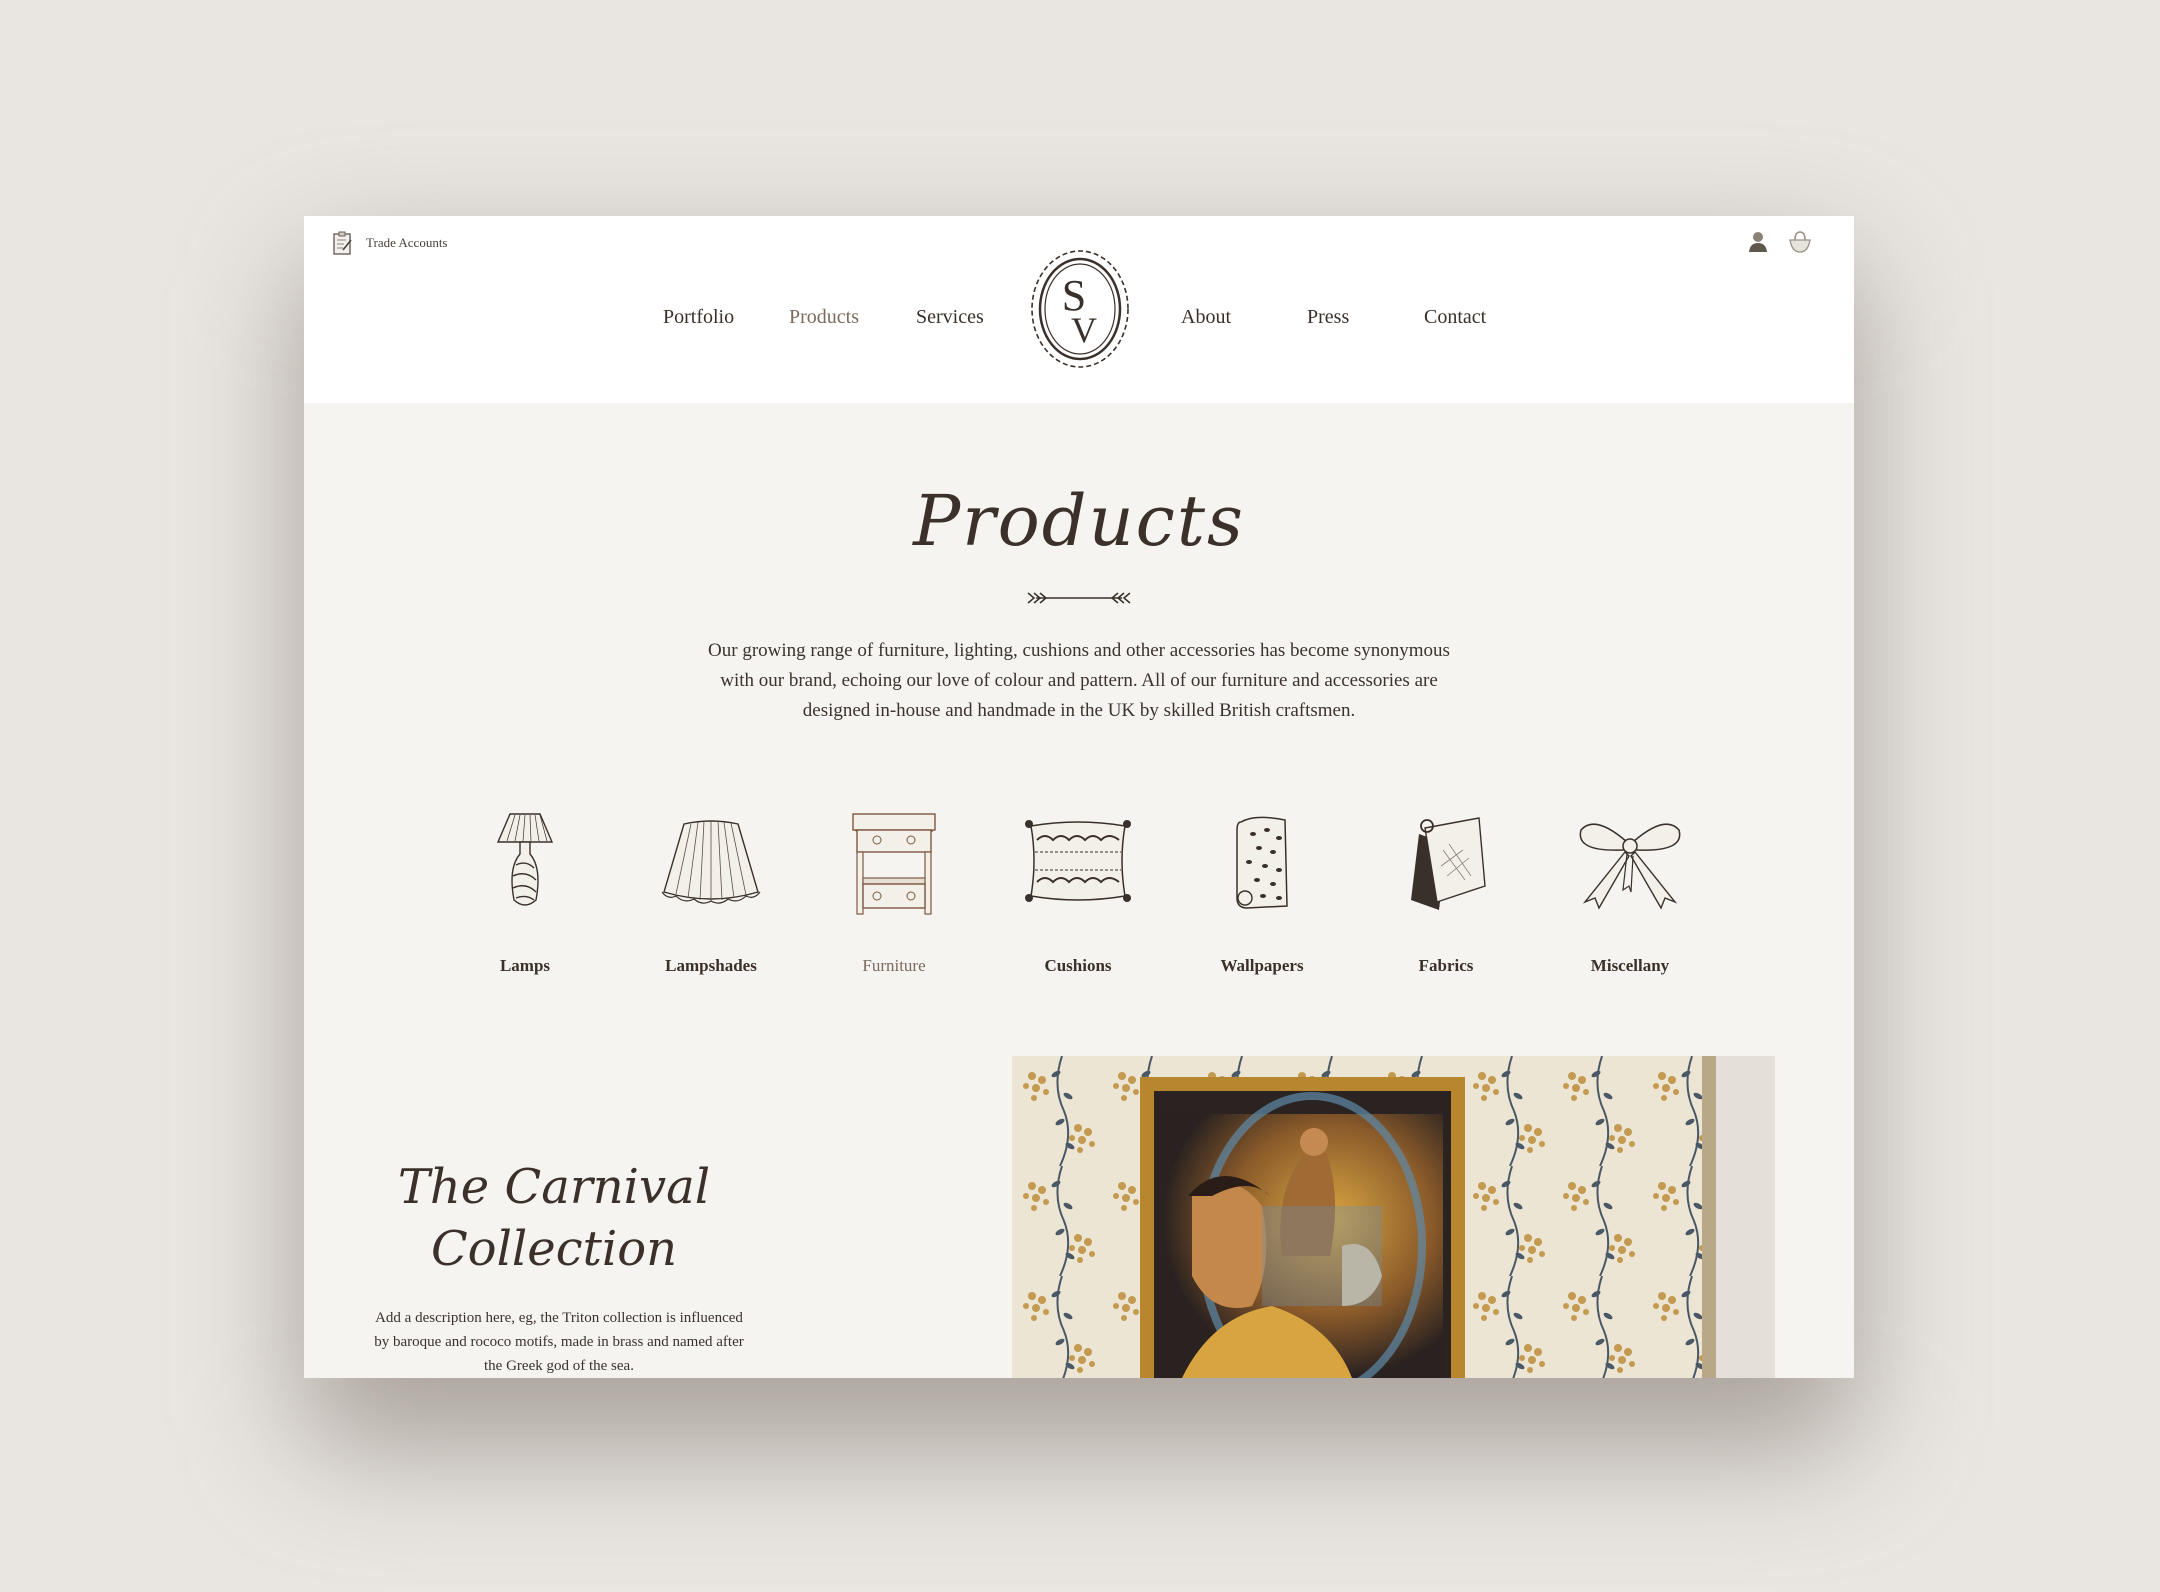  I want to click on category-fabrics: Fabrics, so click(1446, 893).